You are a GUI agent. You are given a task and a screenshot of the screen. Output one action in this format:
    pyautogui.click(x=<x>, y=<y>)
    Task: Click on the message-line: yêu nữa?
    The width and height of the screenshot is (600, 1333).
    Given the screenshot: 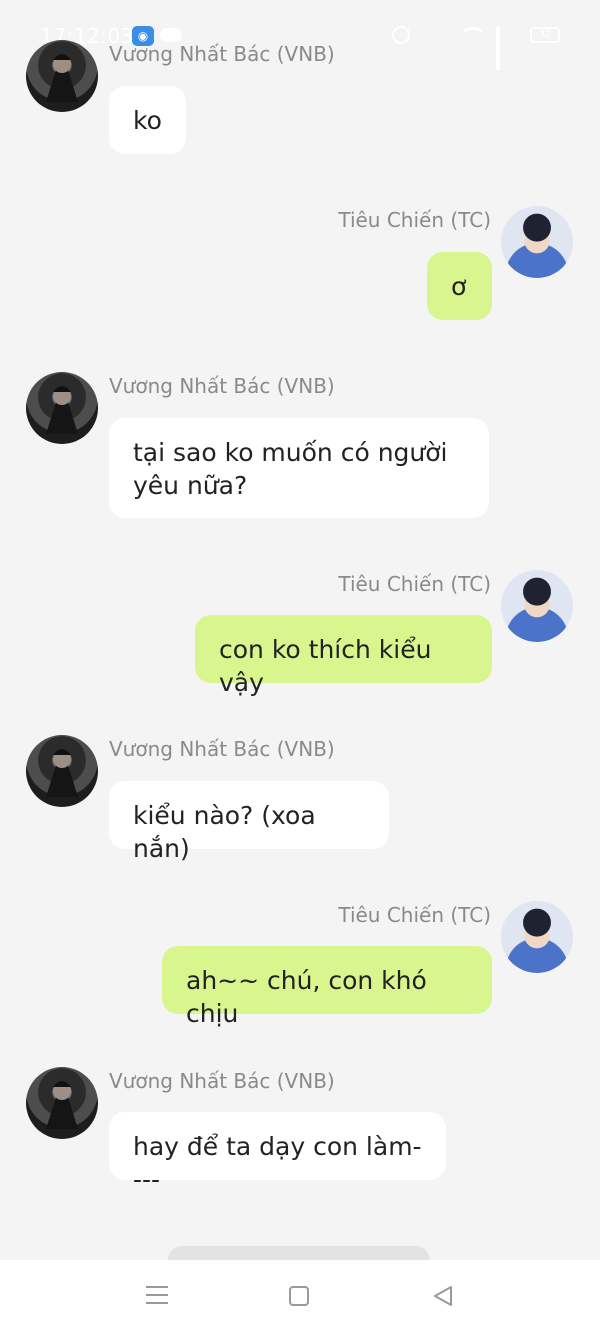 What is the action you would take?
    pyautogui.click(x=190, y=485)
    